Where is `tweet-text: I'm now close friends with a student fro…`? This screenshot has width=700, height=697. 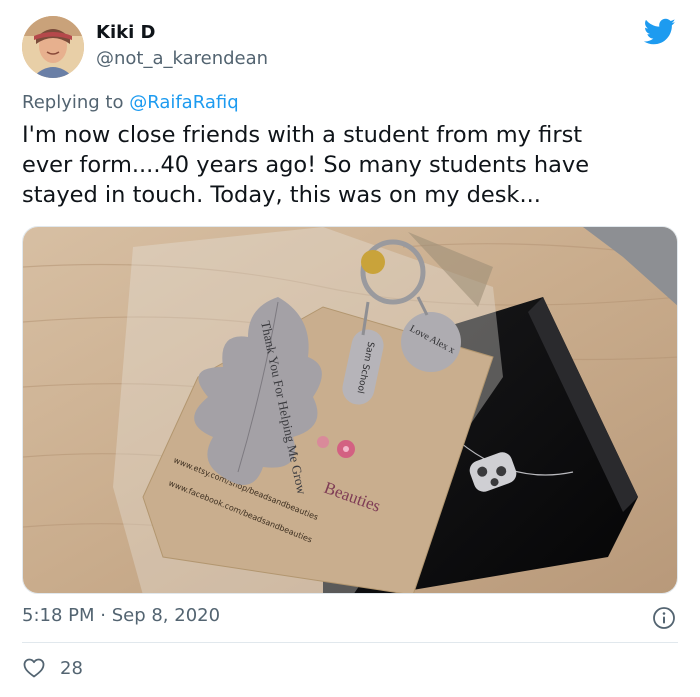 tweet-text: I'm now close friends with a student fro… is located at coordinates (306, 165).